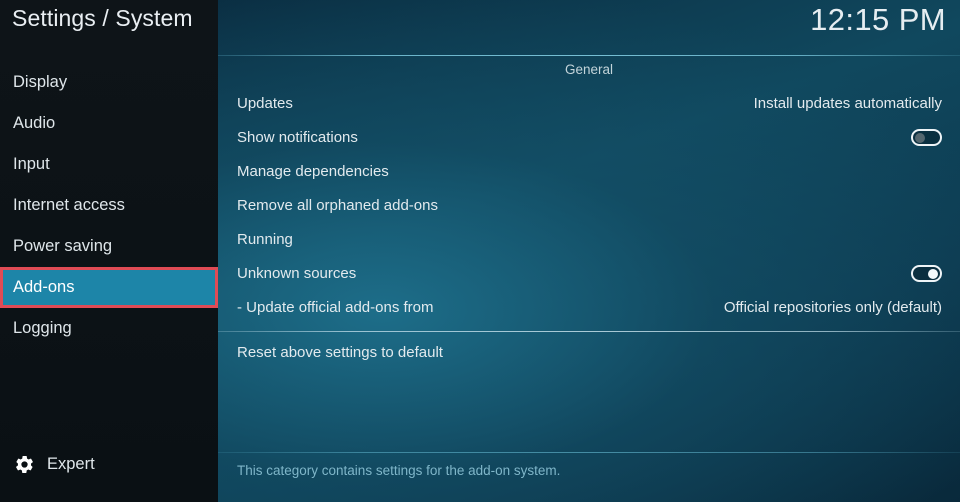 The height and width of the screenshot is (502, 960). What do you see at coordinates (109, 328) in the screenshot?
I see `sidebar-item-logging: Logging` at bounding box center [109, 328].